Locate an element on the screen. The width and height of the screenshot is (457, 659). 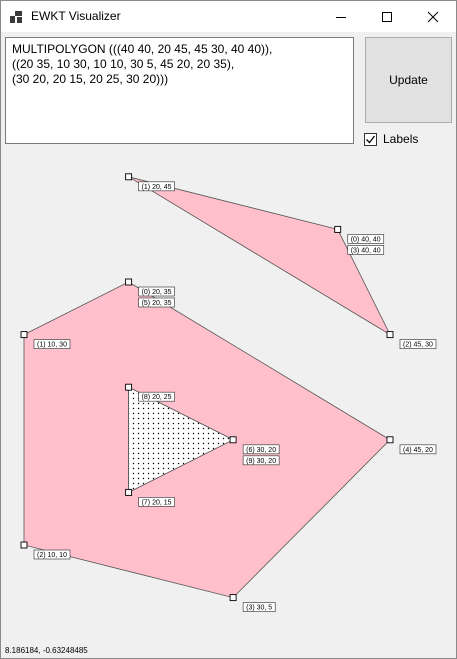
vertex-label-text: (3) 40, 40 is located at coordinates (366, 250).